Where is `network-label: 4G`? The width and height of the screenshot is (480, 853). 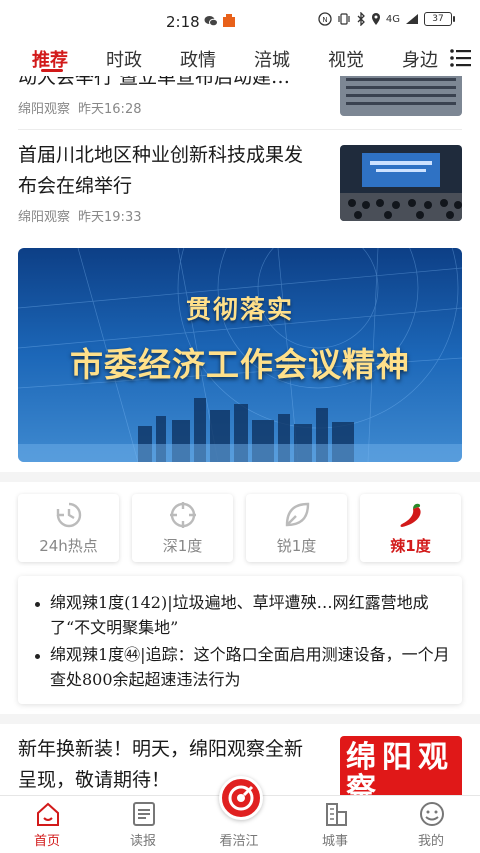
network-label: 4G is located at coordinates (392, 19).